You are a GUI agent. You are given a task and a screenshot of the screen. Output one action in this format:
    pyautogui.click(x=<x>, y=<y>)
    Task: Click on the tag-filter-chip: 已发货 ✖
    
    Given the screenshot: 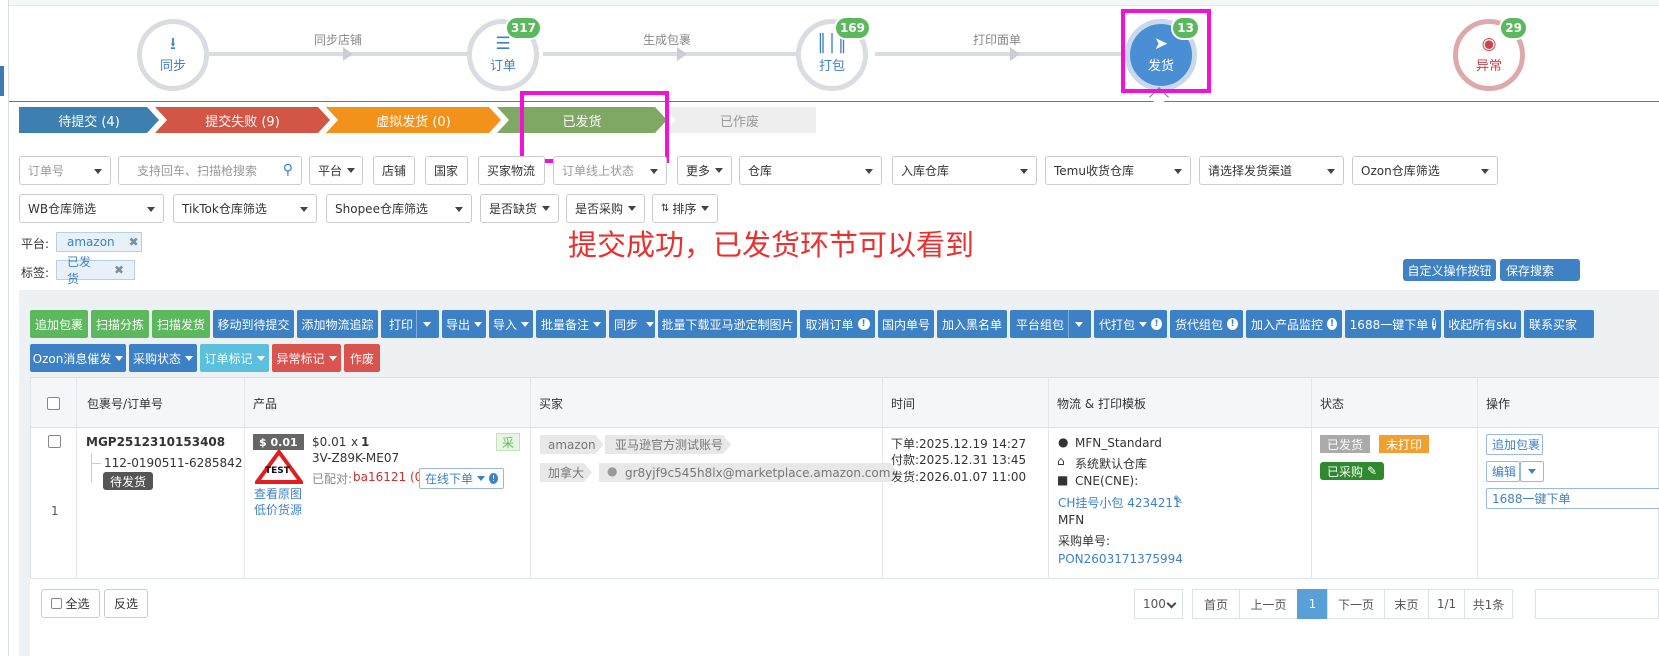 What is the action you would take?
    pyautogui.click(x=95, y=270)
    